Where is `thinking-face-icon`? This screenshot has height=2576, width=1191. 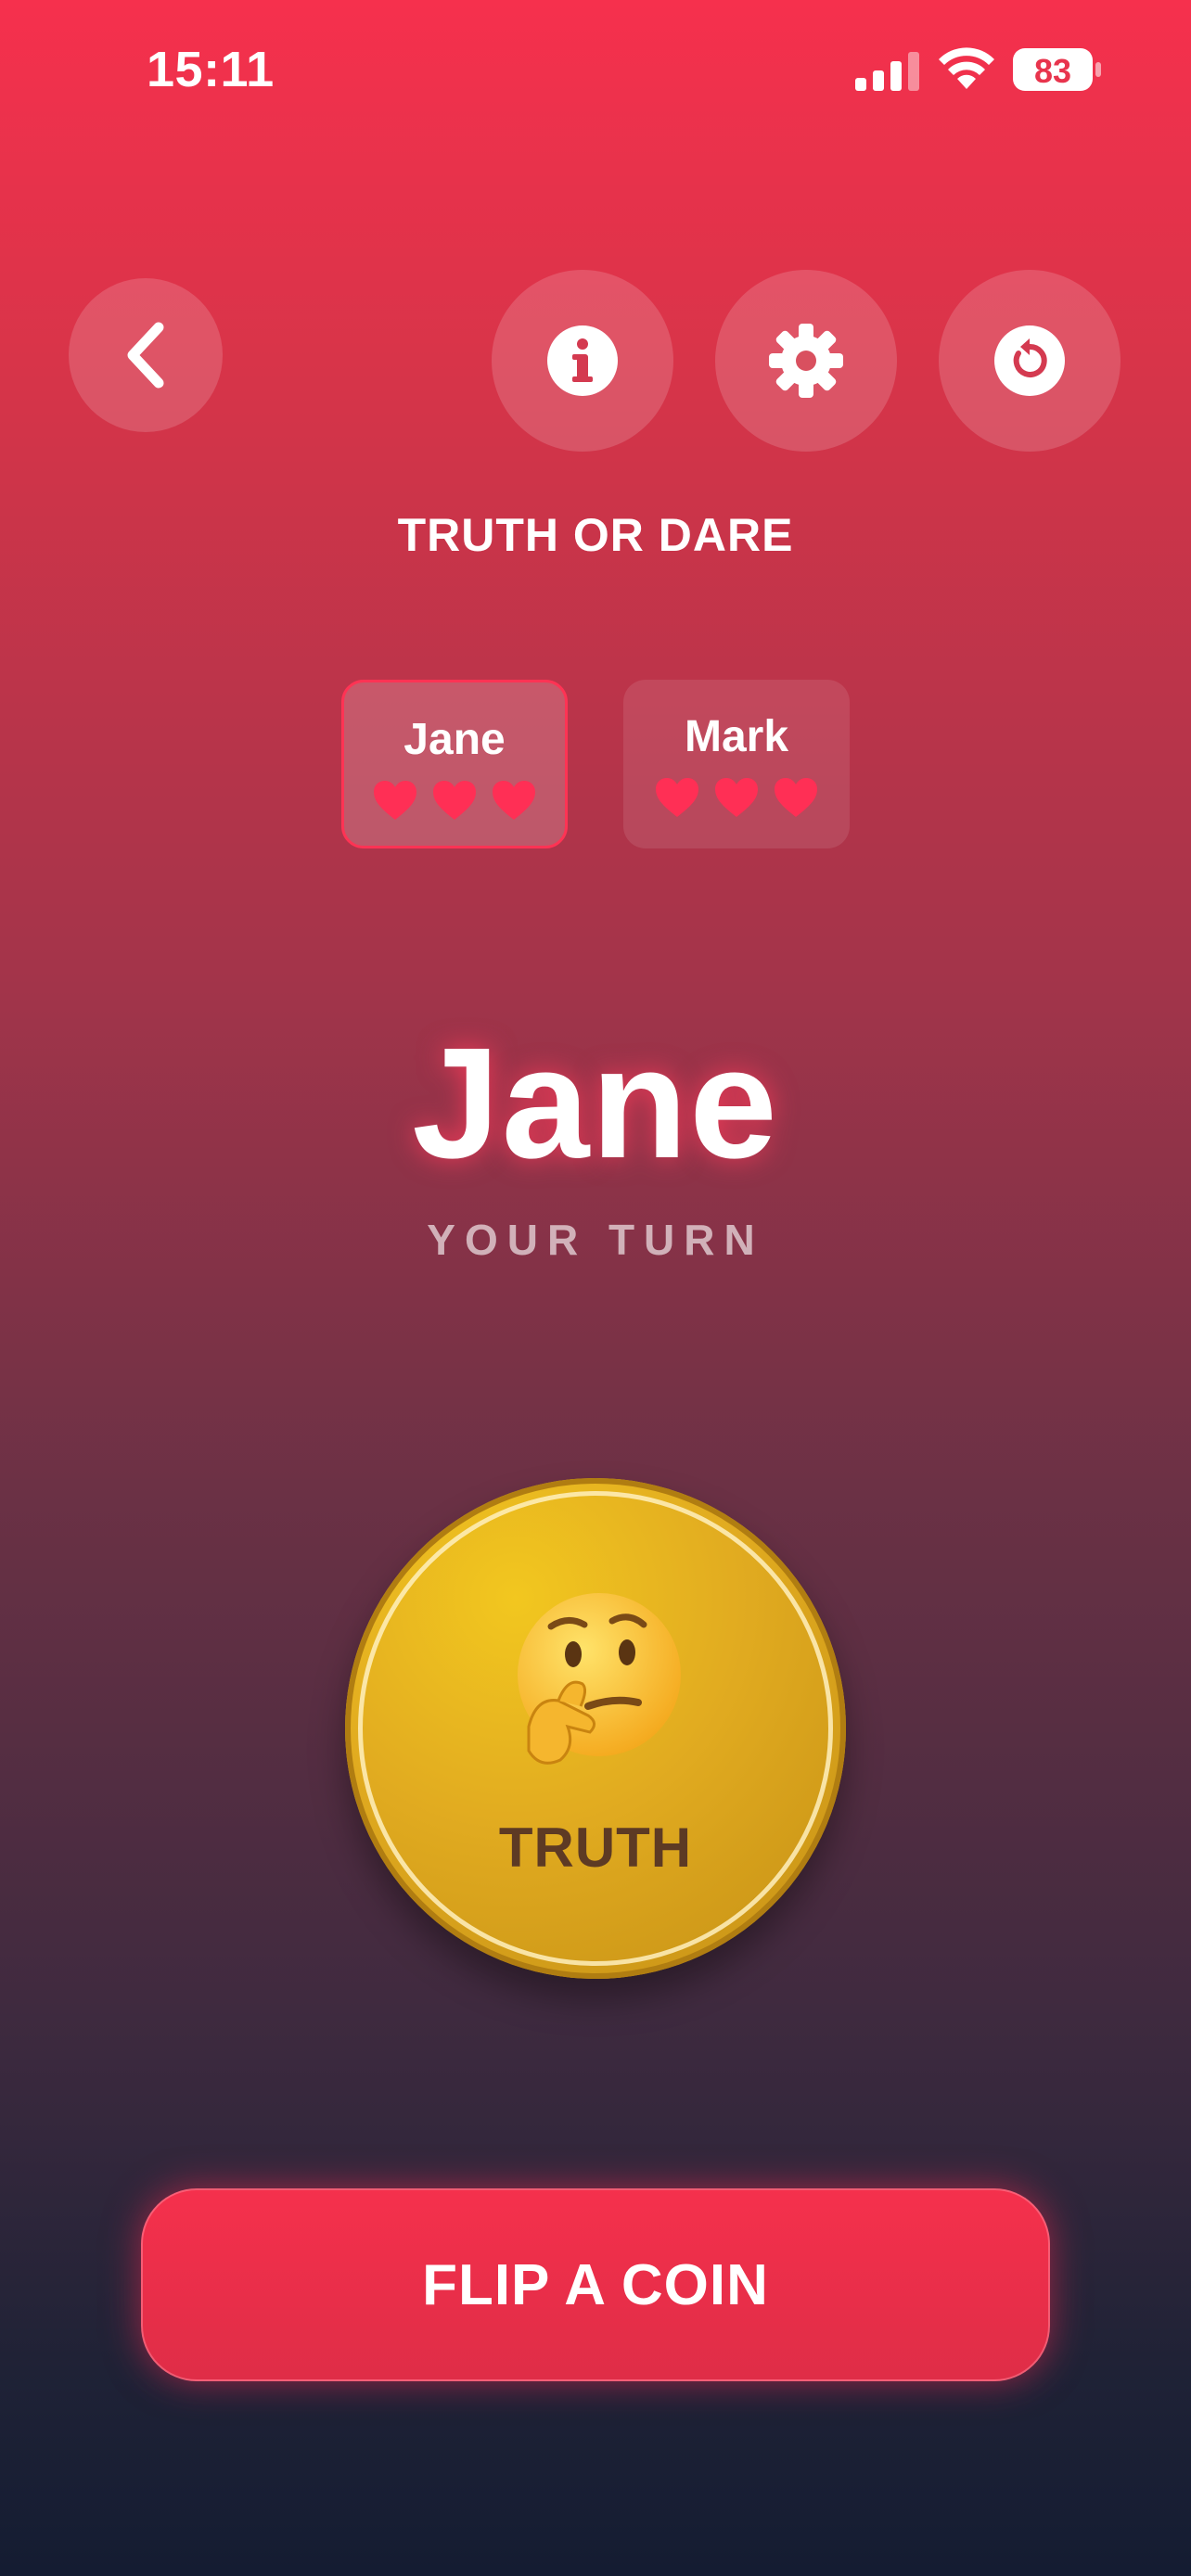 thinking-face-icon is located at coordinates (599, 1679).